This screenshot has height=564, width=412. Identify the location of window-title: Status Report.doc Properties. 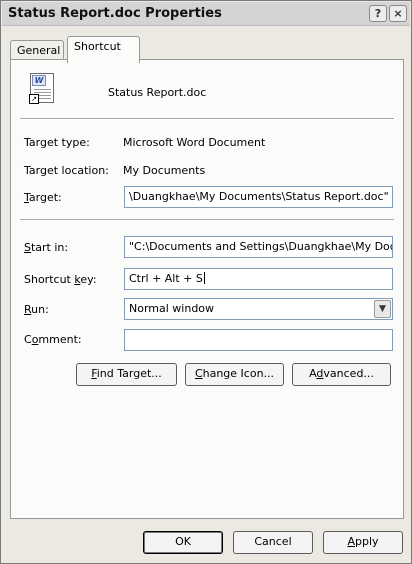
(115, 13).